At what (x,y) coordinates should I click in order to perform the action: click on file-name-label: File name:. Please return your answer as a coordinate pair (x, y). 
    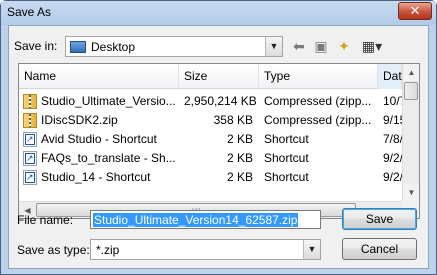
    Looking at the image, I should click on (45, 220).